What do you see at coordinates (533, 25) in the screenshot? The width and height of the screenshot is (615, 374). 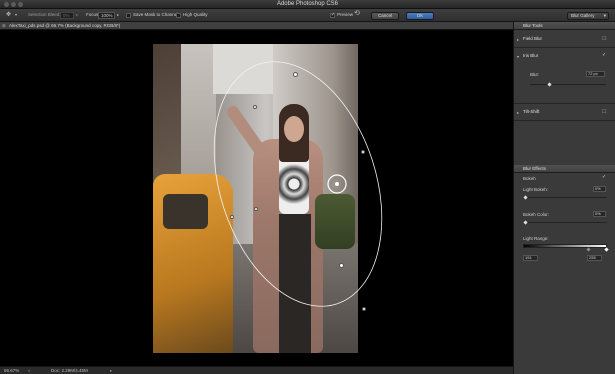 I see `blur-tools-header-label: Blur Tools` at bounding box center [533, 25].